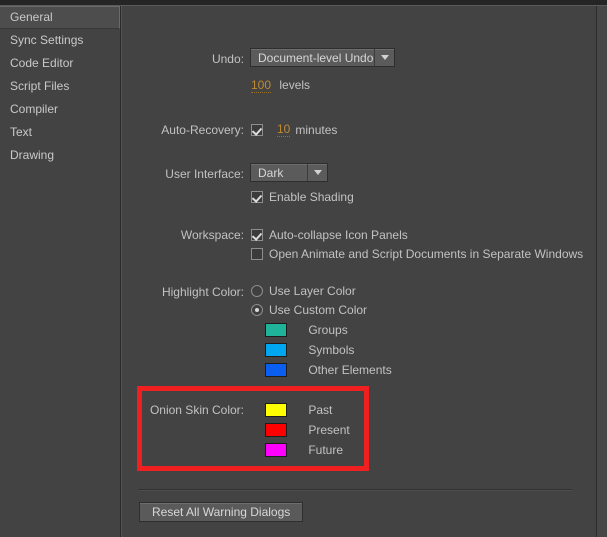 This screenshot has height=537, width=607. I want to click on auto-recovery-checkbox, so click(257, 129).